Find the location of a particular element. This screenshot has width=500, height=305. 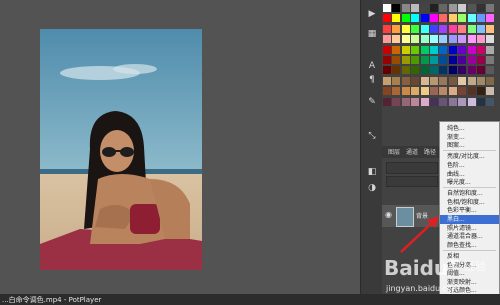

layer-filter-bar is located at coordinates (412, 168).